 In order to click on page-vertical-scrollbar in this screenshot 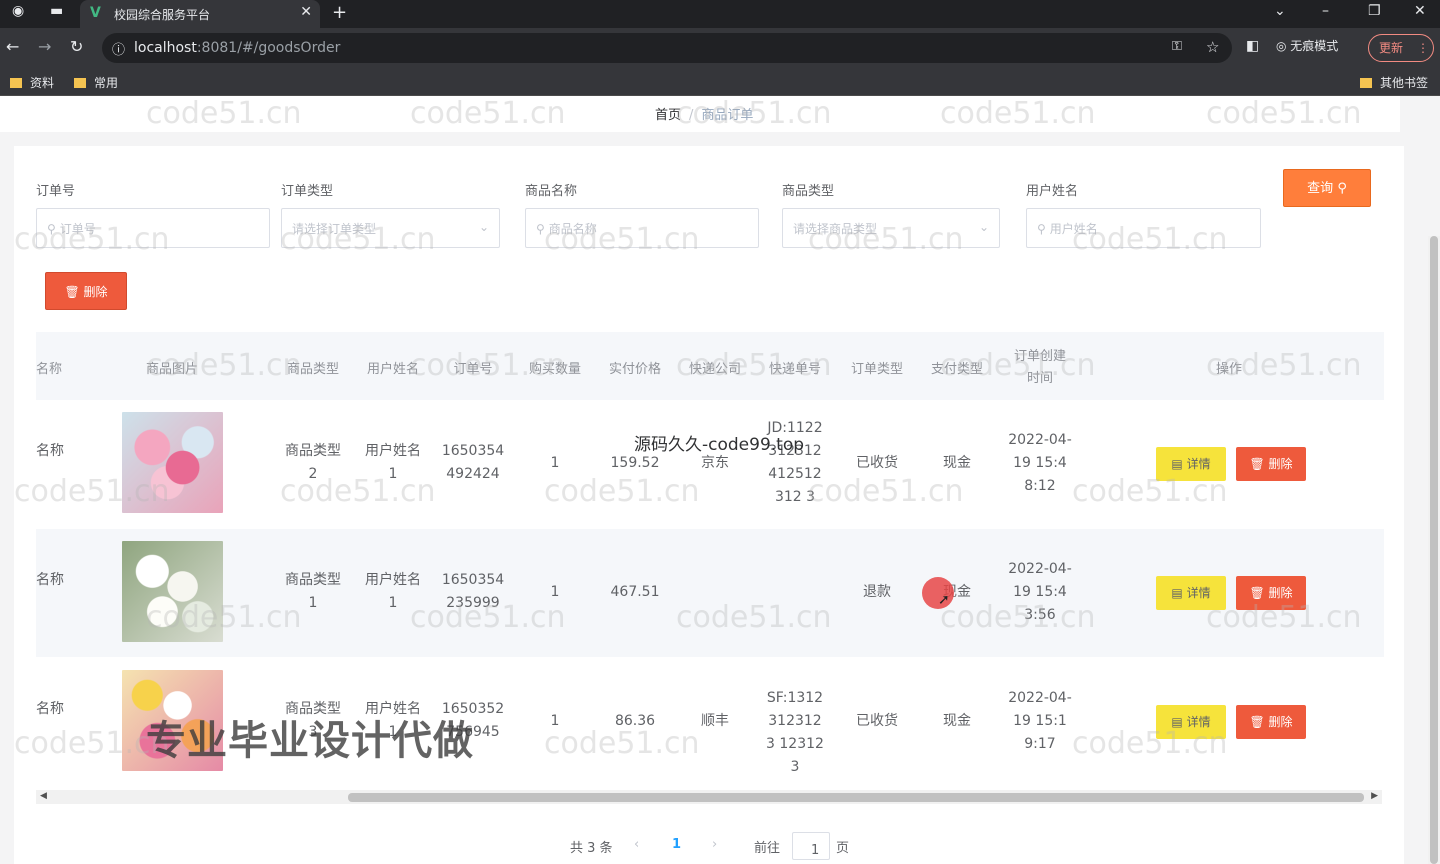, I will do `click(1434, 550)`.